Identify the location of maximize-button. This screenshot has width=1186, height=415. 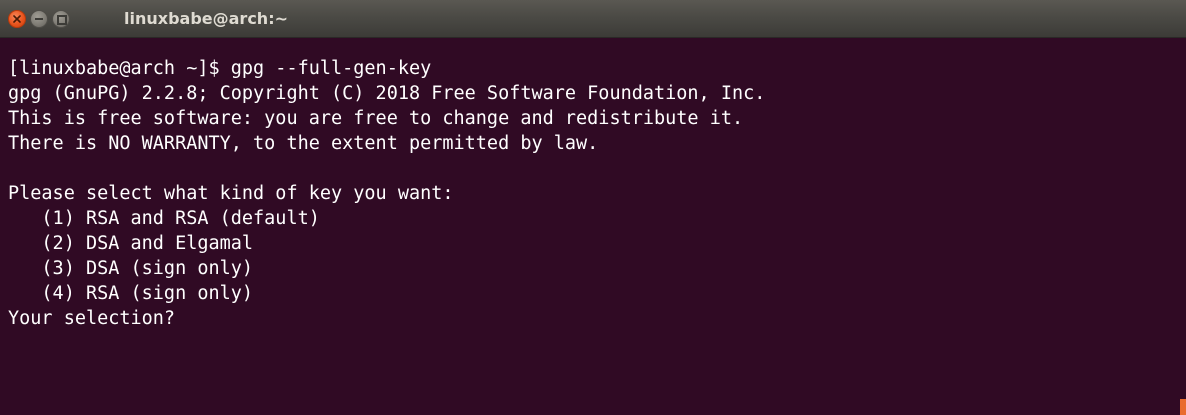
(61, 19).